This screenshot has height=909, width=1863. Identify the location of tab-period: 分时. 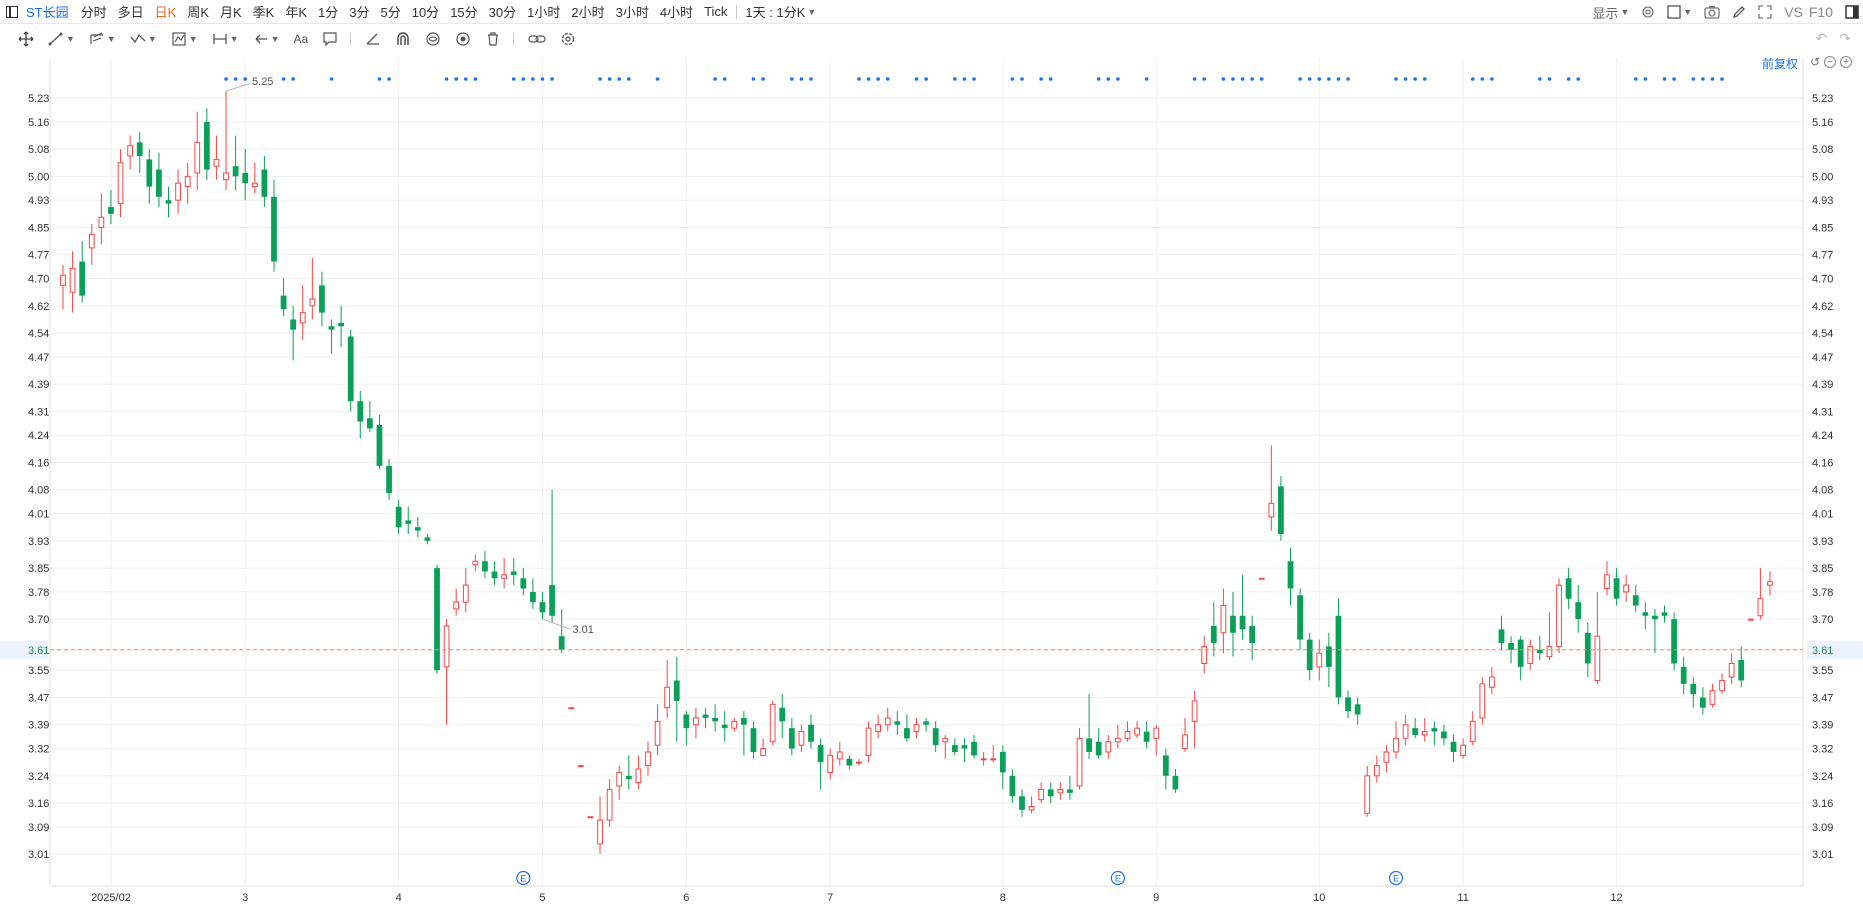
(94, 11).